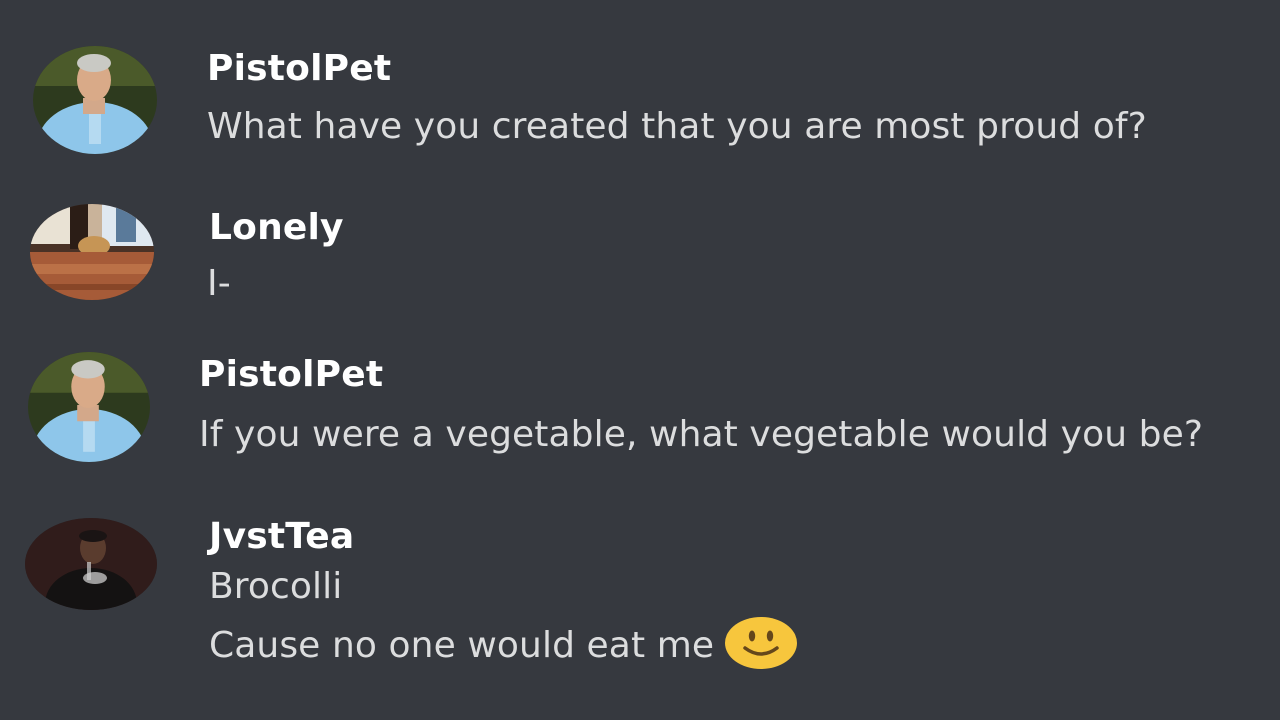  What do you see at coordinates (281, 536) in the screenshot?
I see `message-author: JvstTea` at bounding box center [281, 536].